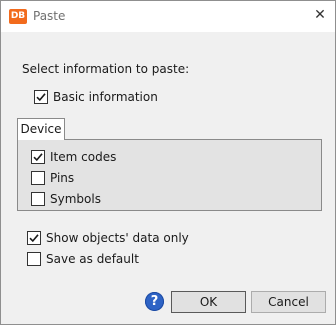  I want to click on pins-checkbox: Pins, so click(52, 178).